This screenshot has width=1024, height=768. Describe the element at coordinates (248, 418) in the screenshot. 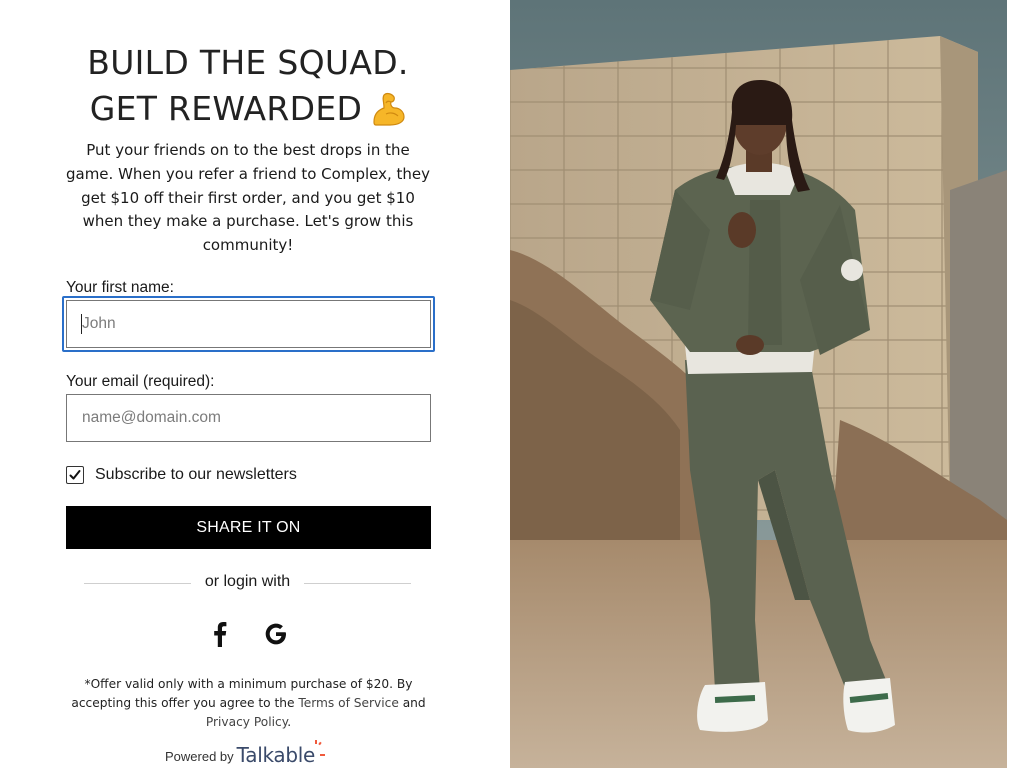

I see `email-input` at that location.